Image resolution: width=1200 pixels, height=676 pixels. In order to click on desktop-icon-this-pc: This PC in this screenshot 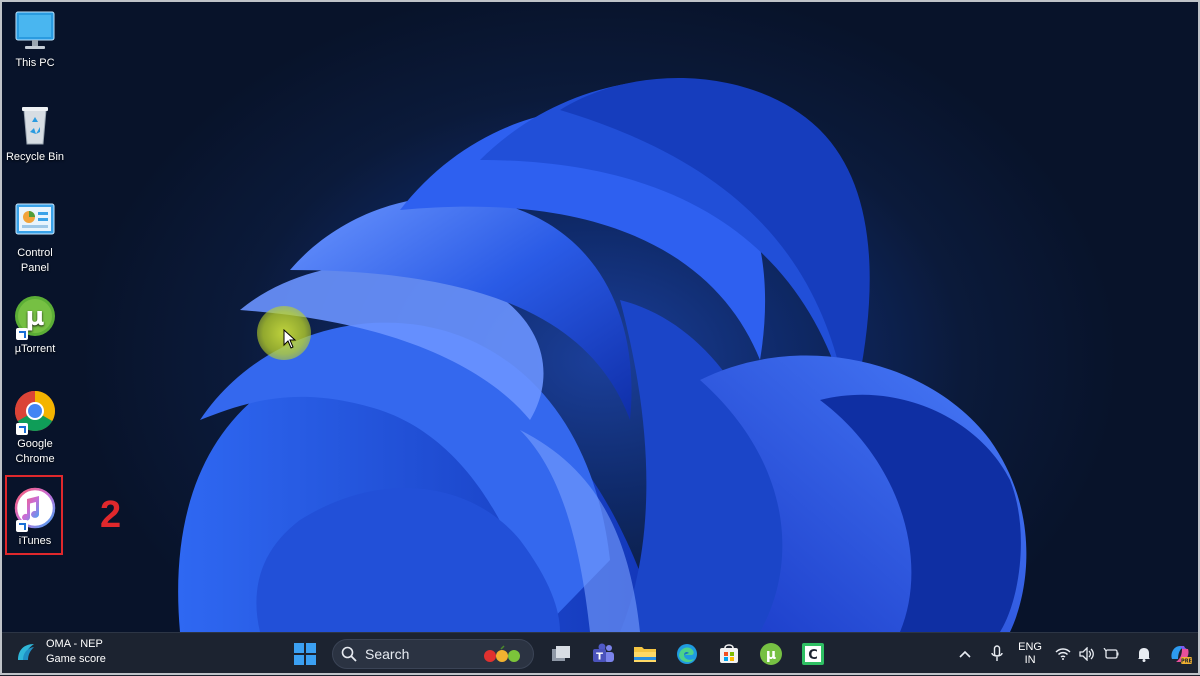, I will do `click(35, 39)`.